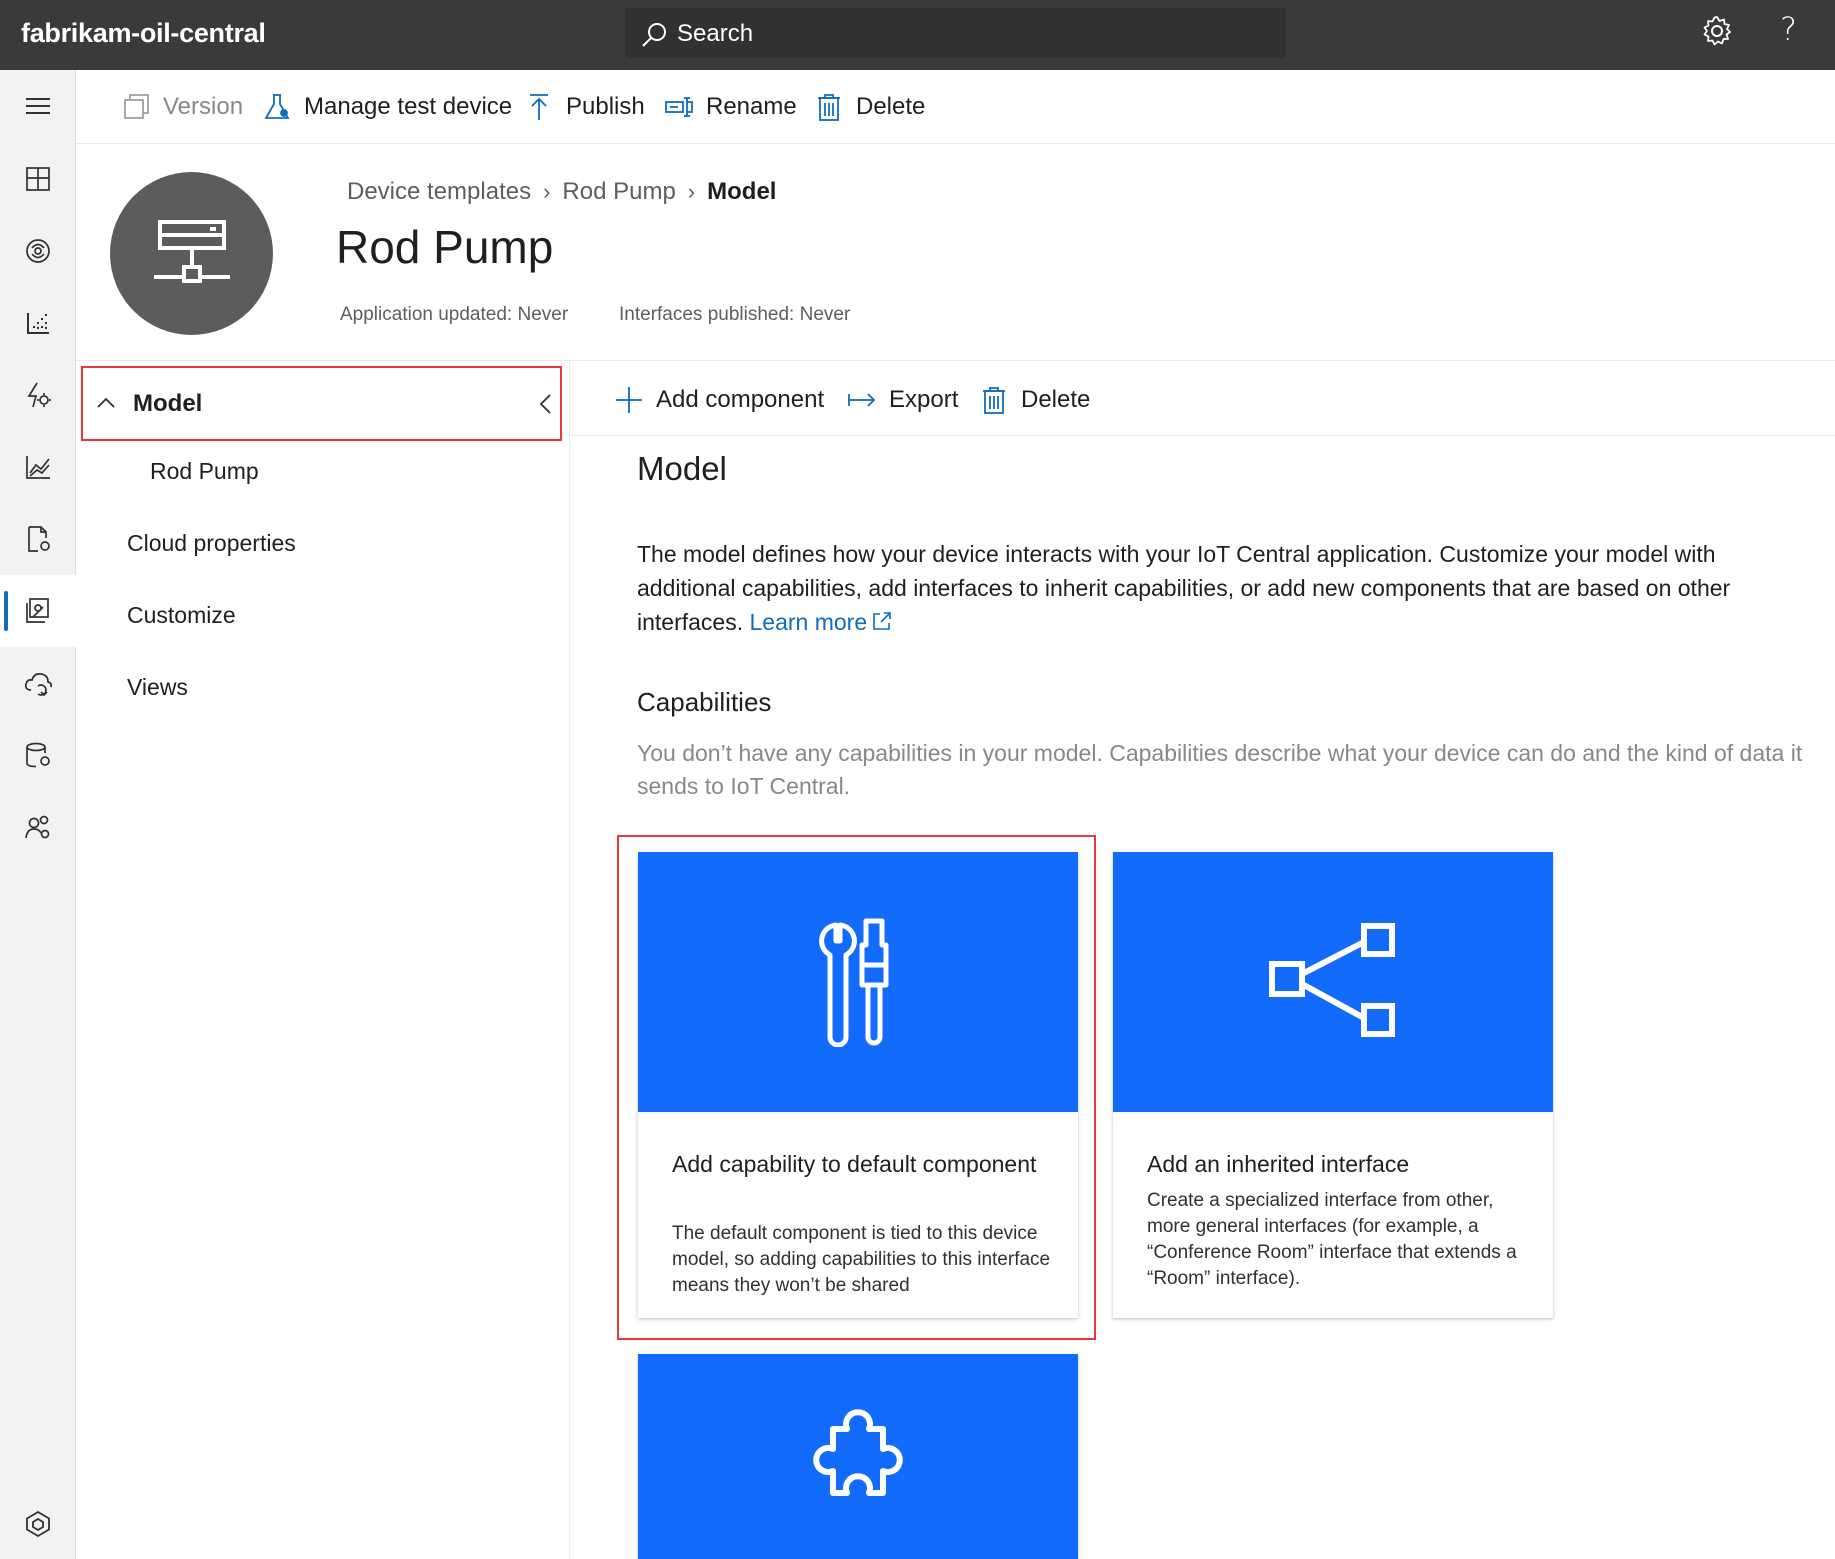  I want to click on breadcrumb-model: Model, so click(742, 191).